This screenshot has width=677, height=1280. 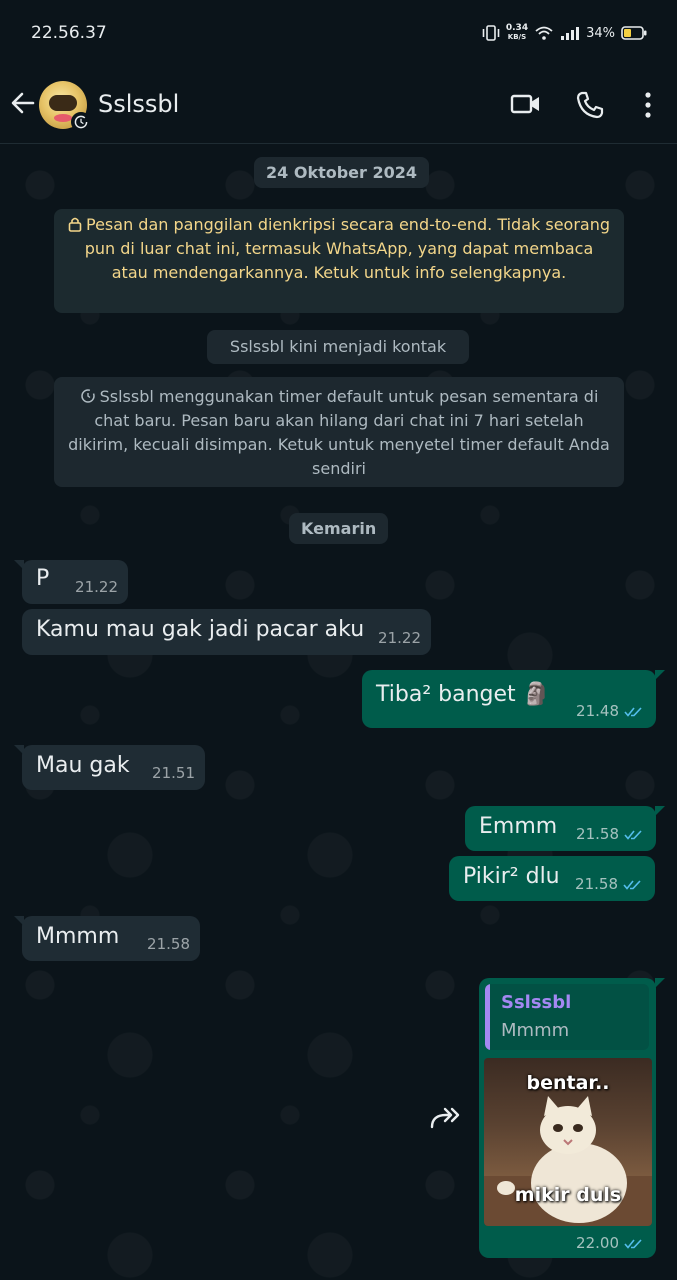 What do you see at coordinates (43, 578) in the screenshot?
I see `message-text: P` at bounding box center [43, 578].